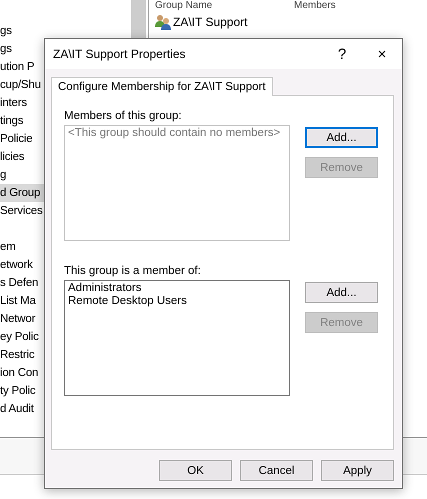 The image size is (427, 499). Describe the element at coordinates (133, 271) in the screenshot. I see `section-label: This group is a member of:` at that location.